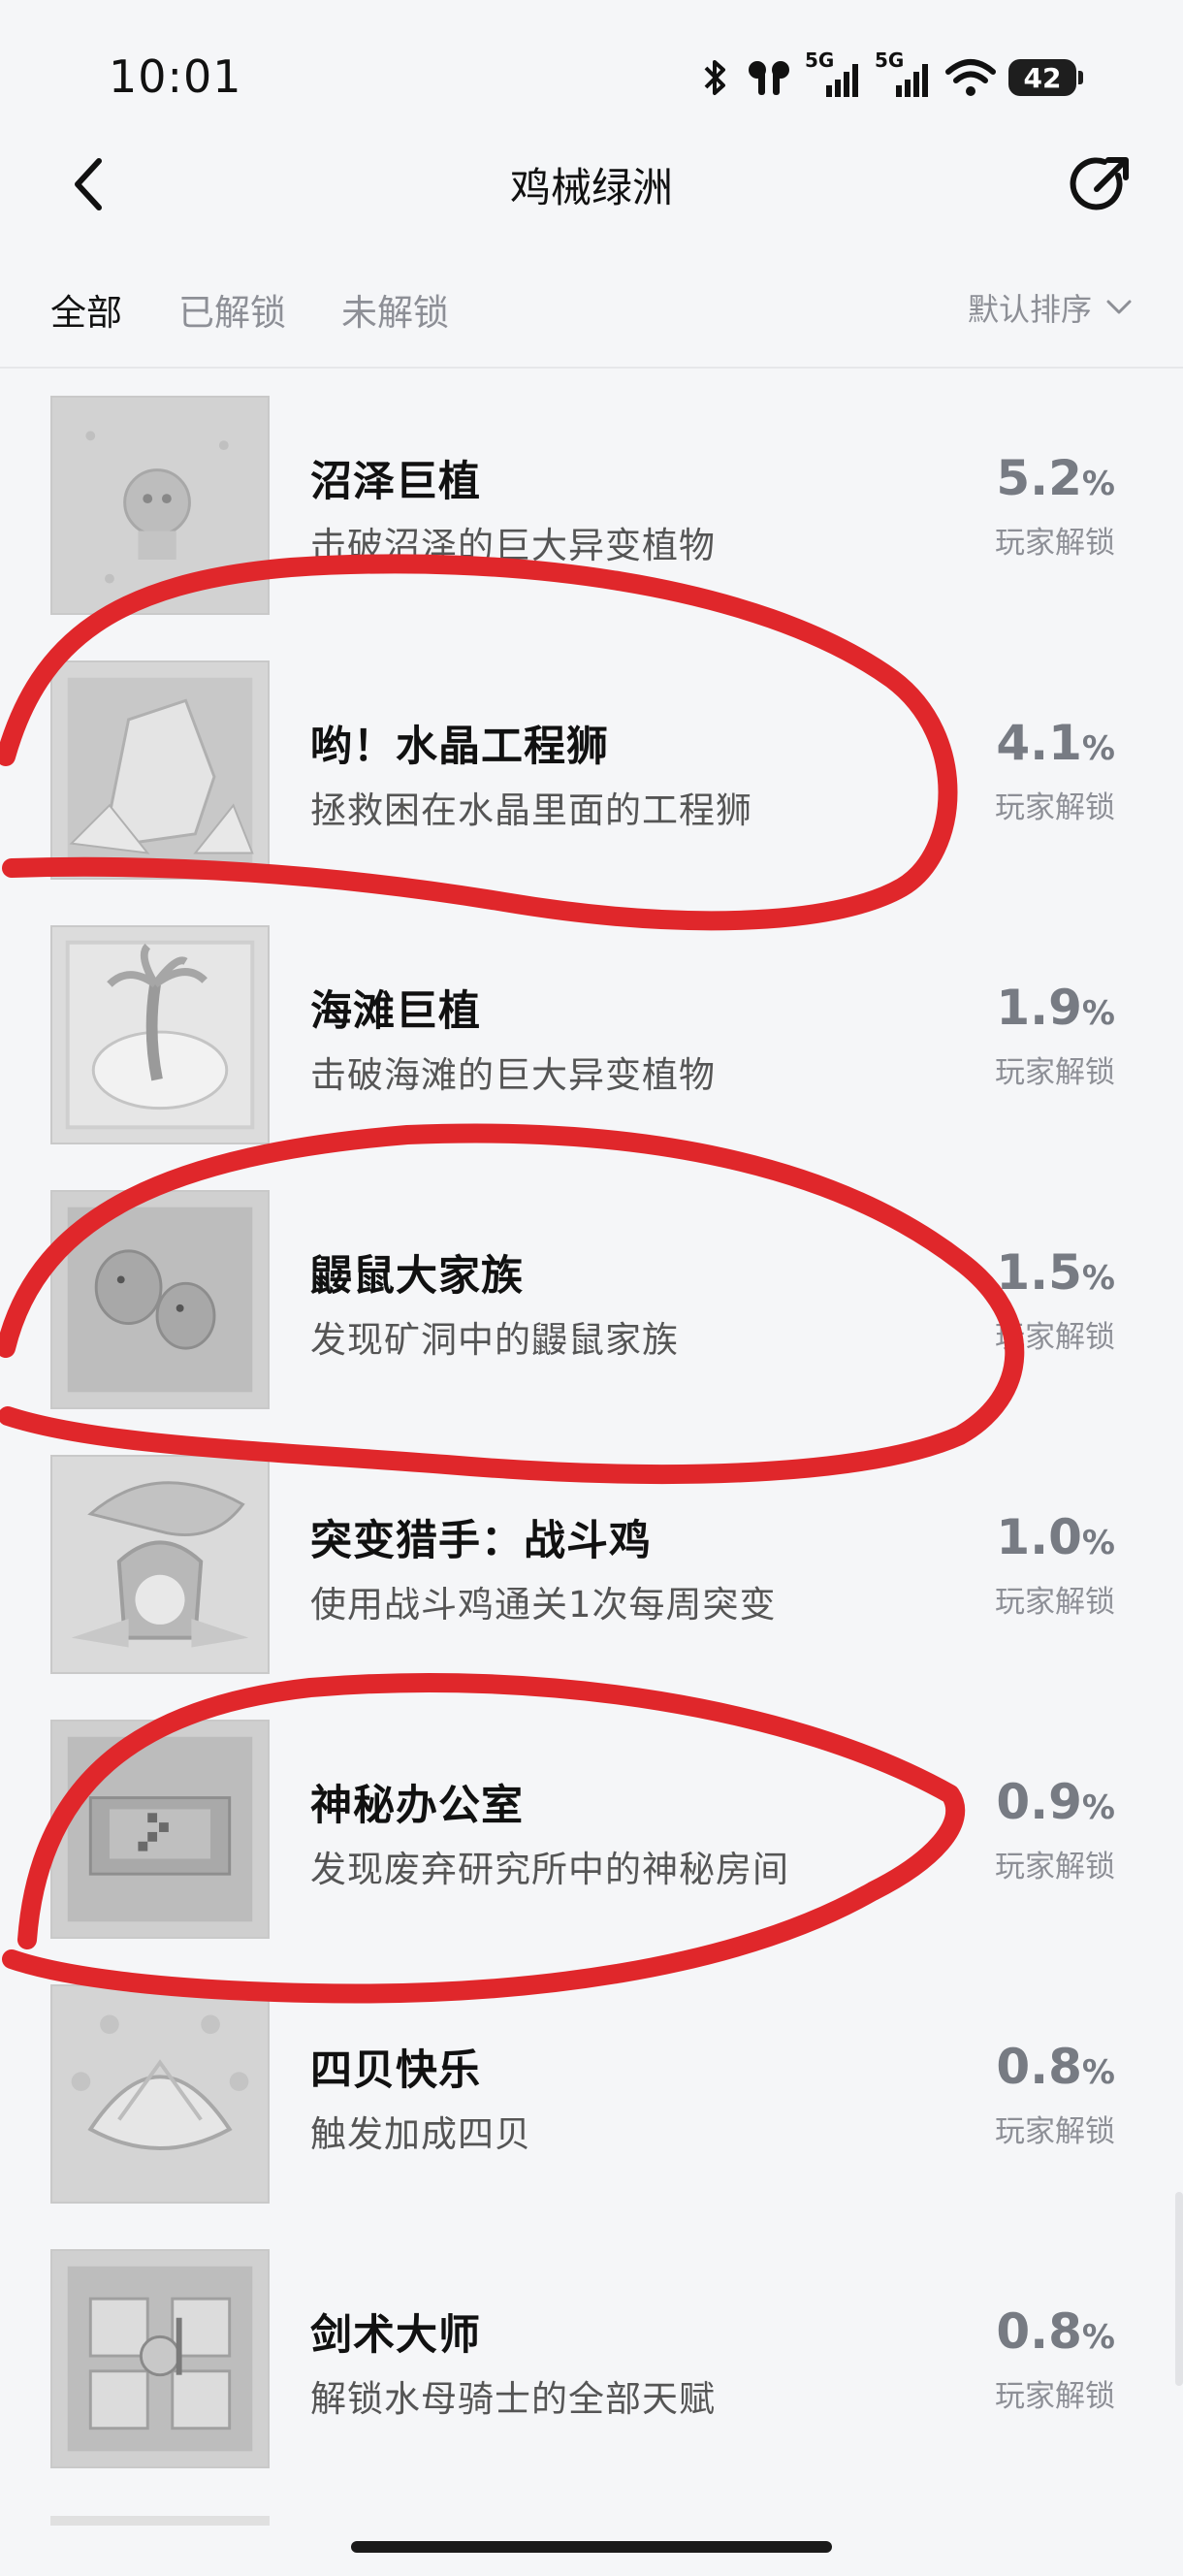 The image size is (1183, 2576). Describe the element at coordinates (395, 482) in the screenshot. I see `achievement-title: 沼泽巨植` at that location.